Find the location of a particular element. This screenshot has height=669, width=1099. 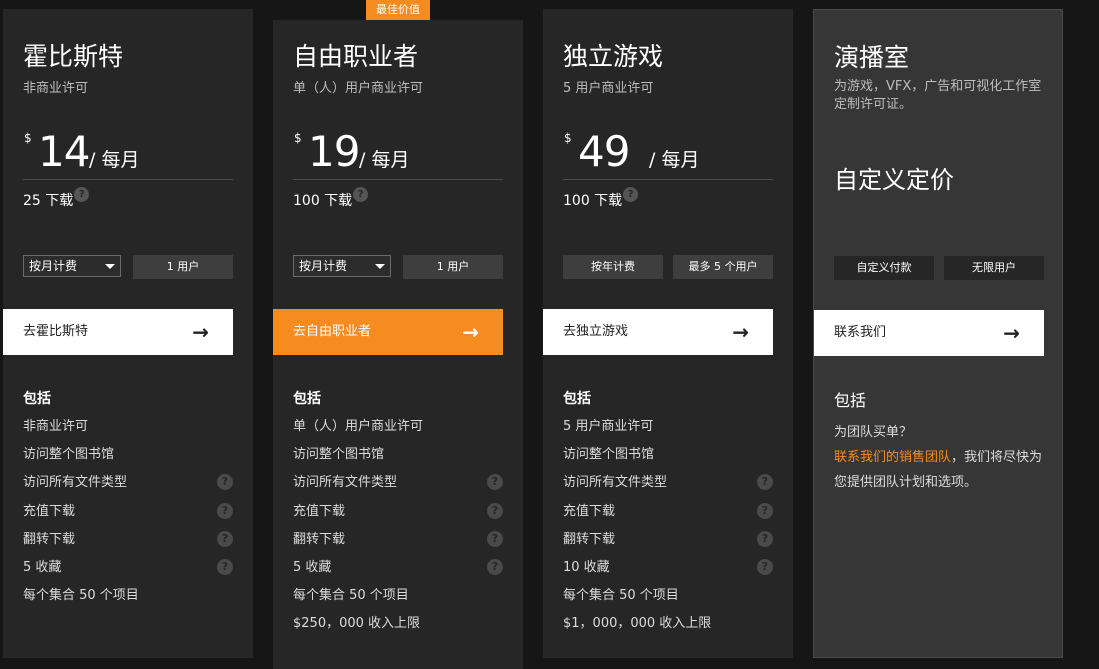

users-pill: 最多 5 个用户 is located at coordinates (723, 267).